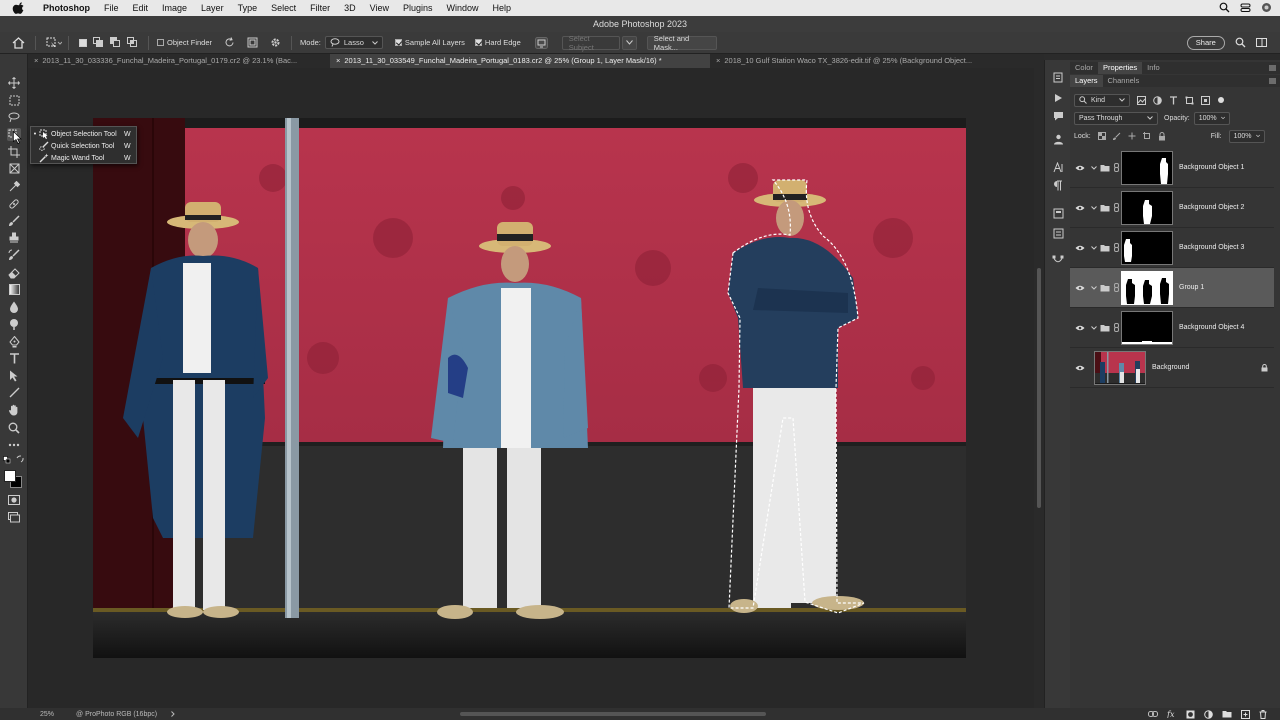  I want to click on healing-brush-tool, so click(14, 203).